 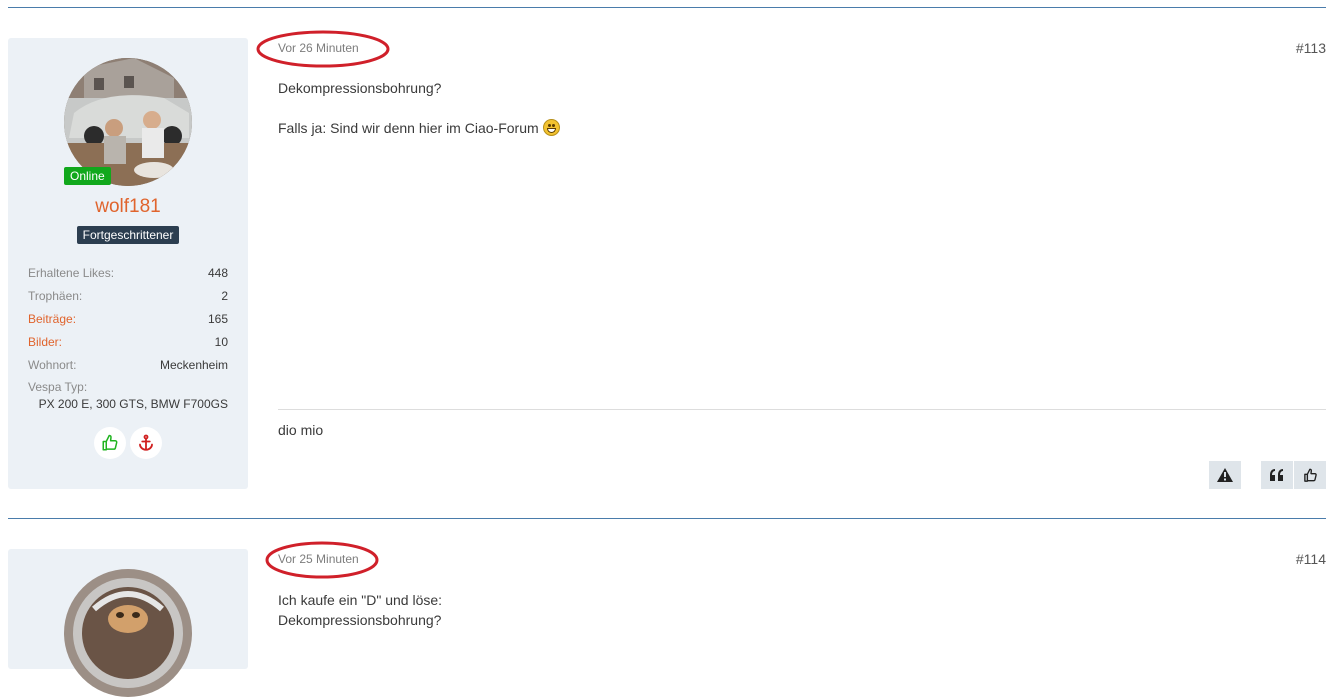 I want to click on stat-value: 2, so click(x=224, y=296).